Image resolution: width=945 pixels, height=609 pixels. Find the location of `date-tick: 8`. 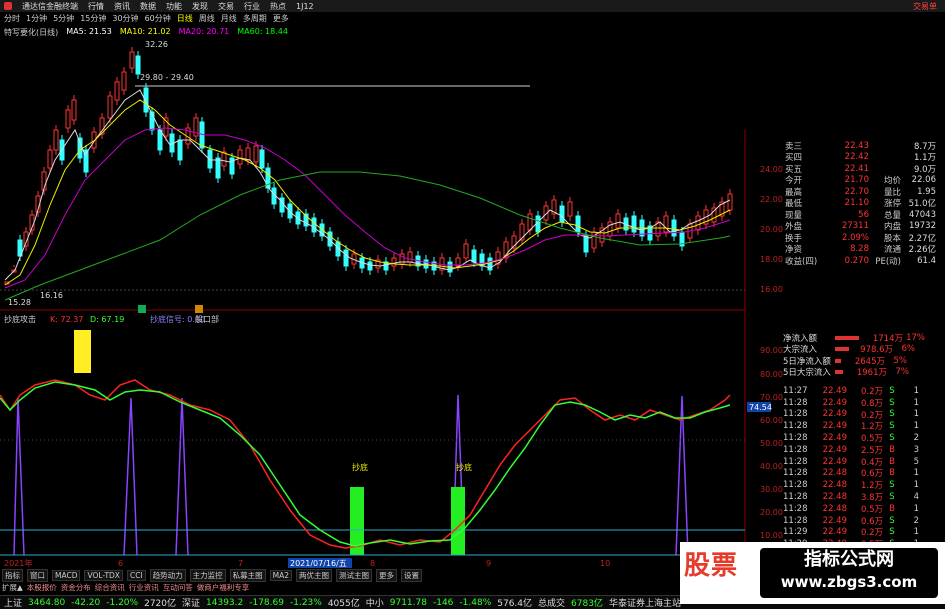

date-tick: 8 is located at coordinates (372, 563).